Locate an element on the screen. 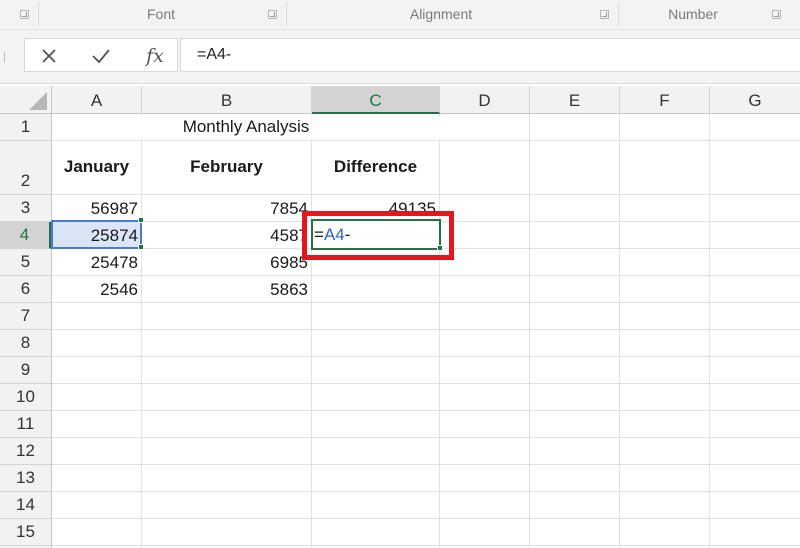 This screenshot has height=548, width=800. column-header-row: A B C D E F G is located at coordinates (400, 100).